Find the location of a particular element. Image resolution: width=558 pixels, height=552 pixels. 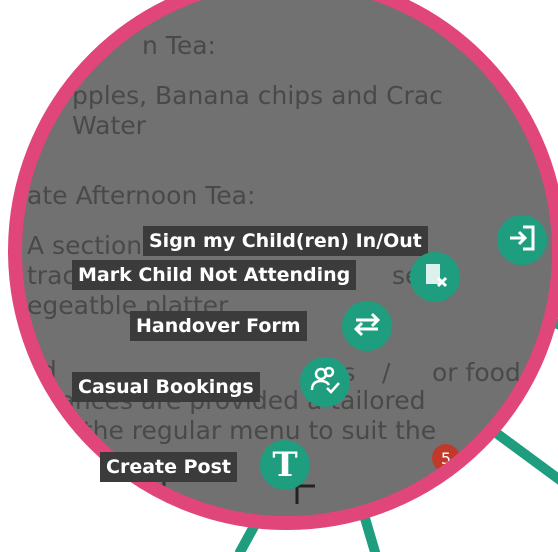

handover-form-label: Handover Form is located at coordinates (218, 326).